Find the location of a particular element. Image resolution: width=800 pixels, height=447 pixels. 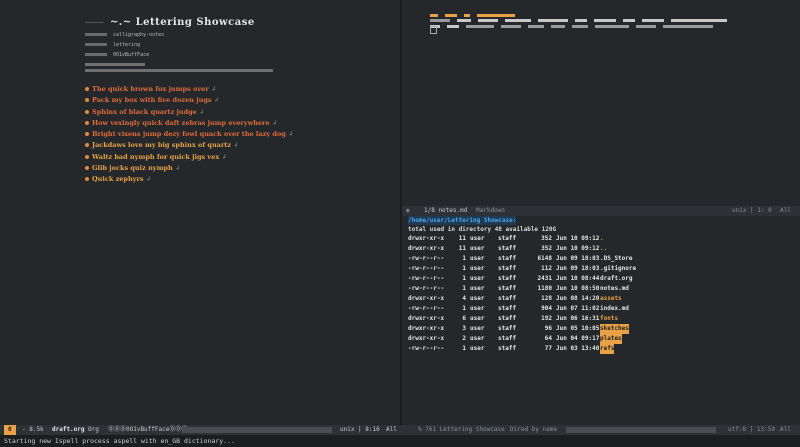

right-major-mode: Dired by name is located at coordinates (533, 430).